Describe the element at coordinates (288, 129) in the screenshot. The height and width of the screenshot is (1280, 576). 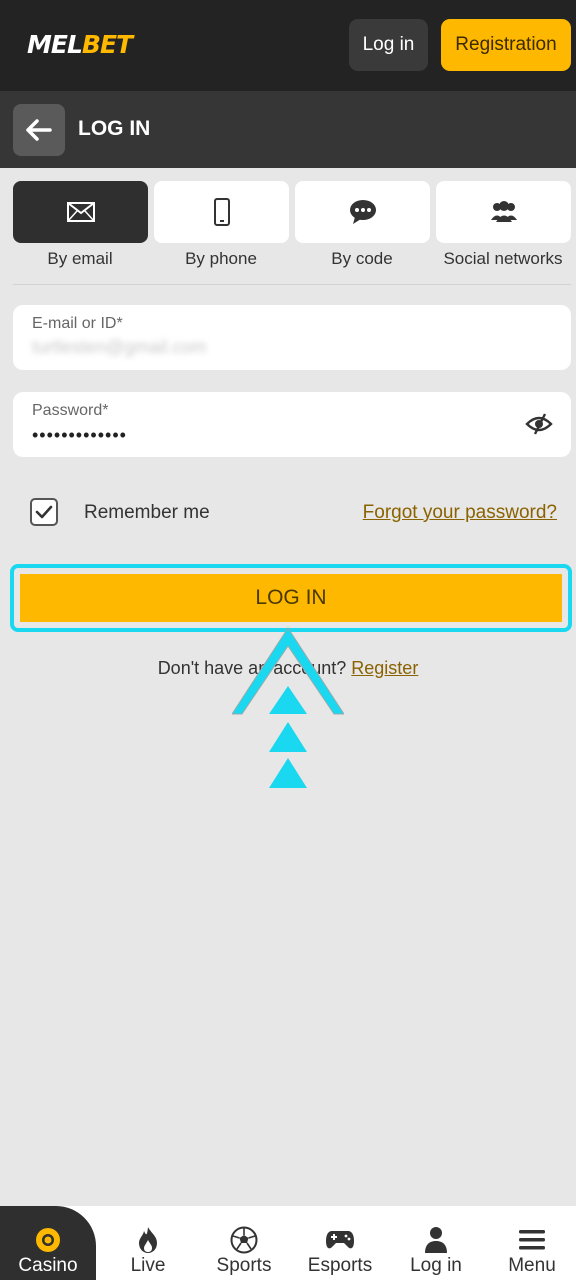
I see `page-header: LOG IN` at that location.